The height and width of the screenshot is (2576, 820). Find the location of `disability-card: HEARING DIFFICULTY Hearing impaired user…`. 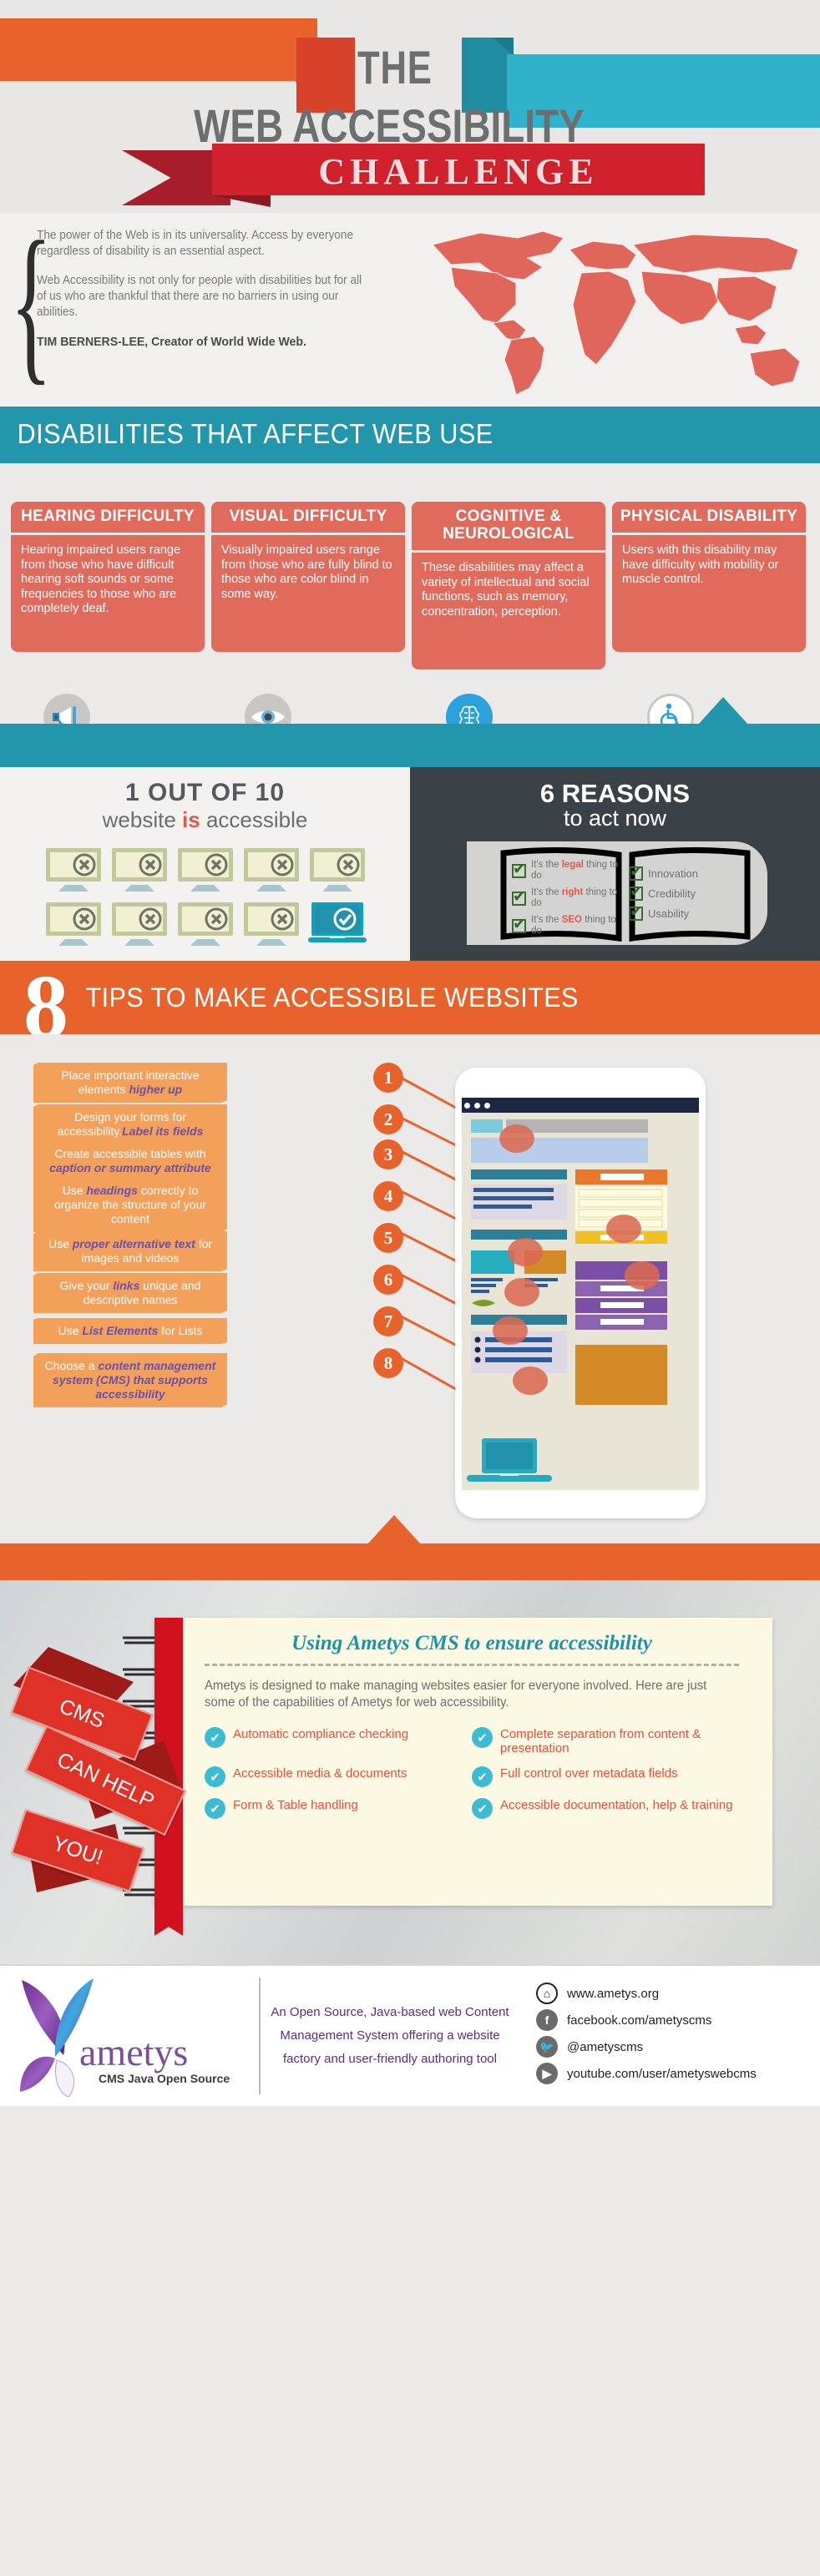

disability-card: HEARING DIFFICULTY Hearing impaired user… is located at coordinates (108, 585).